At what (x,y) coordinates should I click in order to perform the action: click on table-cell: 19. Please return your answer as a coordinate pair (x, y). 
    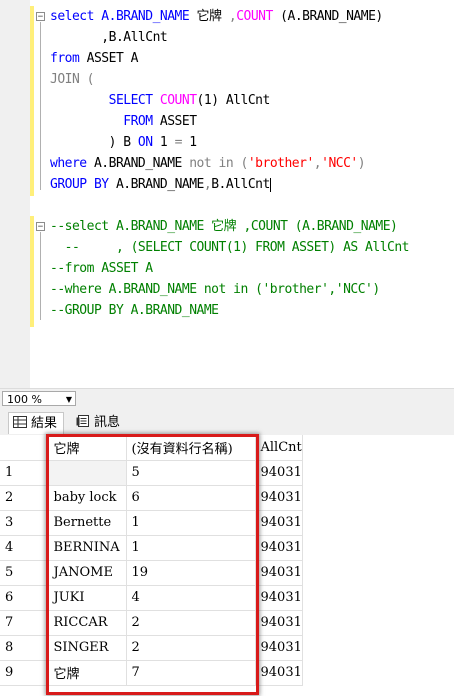
    Looking at the image, I should click on (191, 573).